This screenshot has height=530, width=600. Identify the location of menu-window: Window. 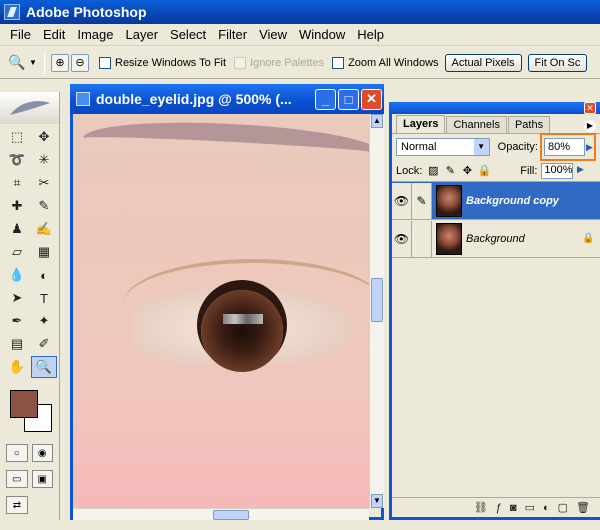
(322, 34).